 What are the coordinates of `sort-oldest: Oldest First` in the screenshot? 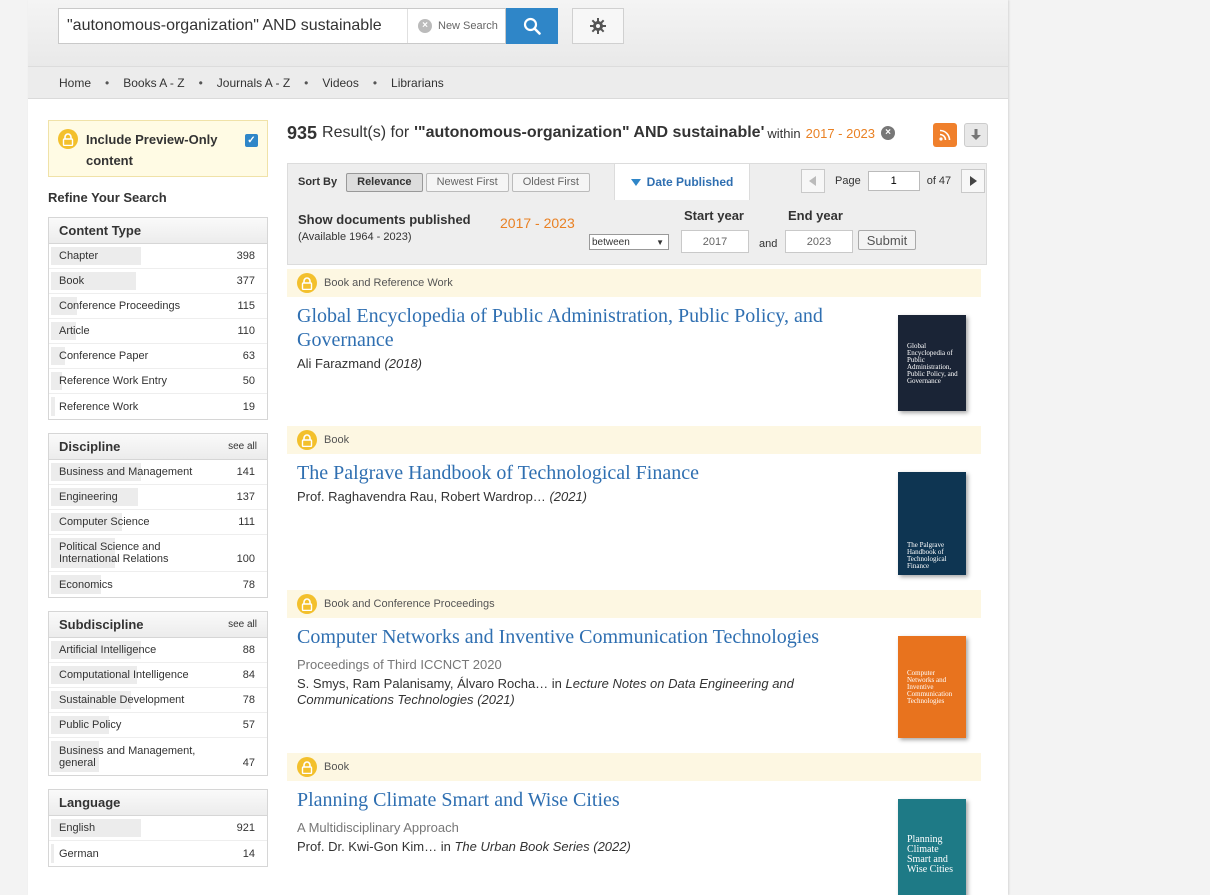 It's located at (550, 182).